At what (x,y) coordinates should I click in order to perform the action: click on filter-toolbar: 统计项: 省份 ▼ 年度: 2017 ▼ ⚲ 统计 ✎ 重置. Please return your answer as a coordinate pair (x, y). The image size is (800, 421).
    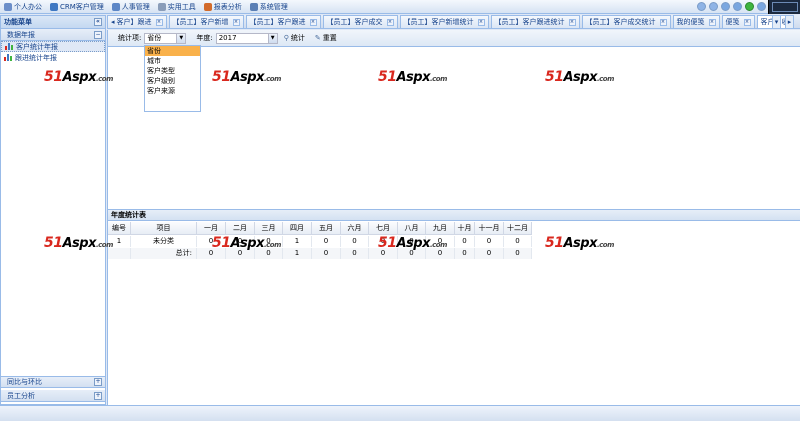
    Looking at the image, I should click on (454, 38).